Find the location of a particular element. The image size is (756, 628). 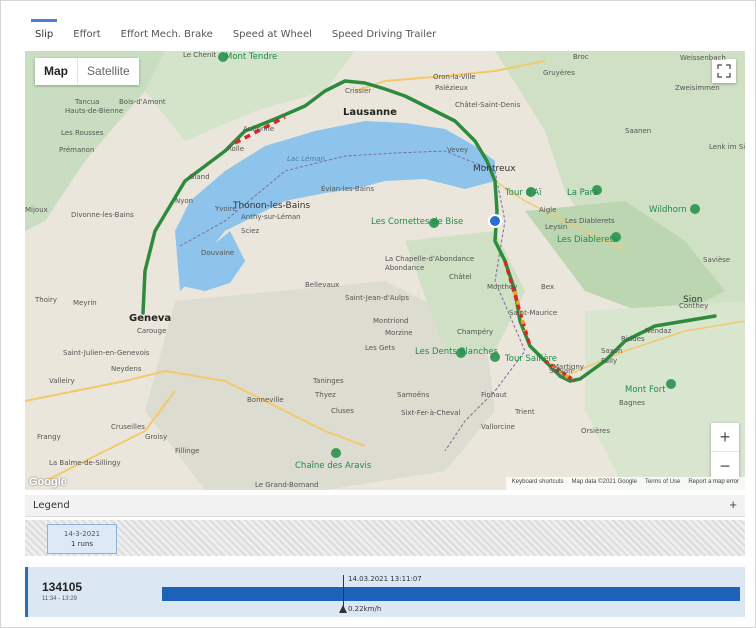

map-label: Saint-Julien-en-Genevois is located at coordinates (106, 353).